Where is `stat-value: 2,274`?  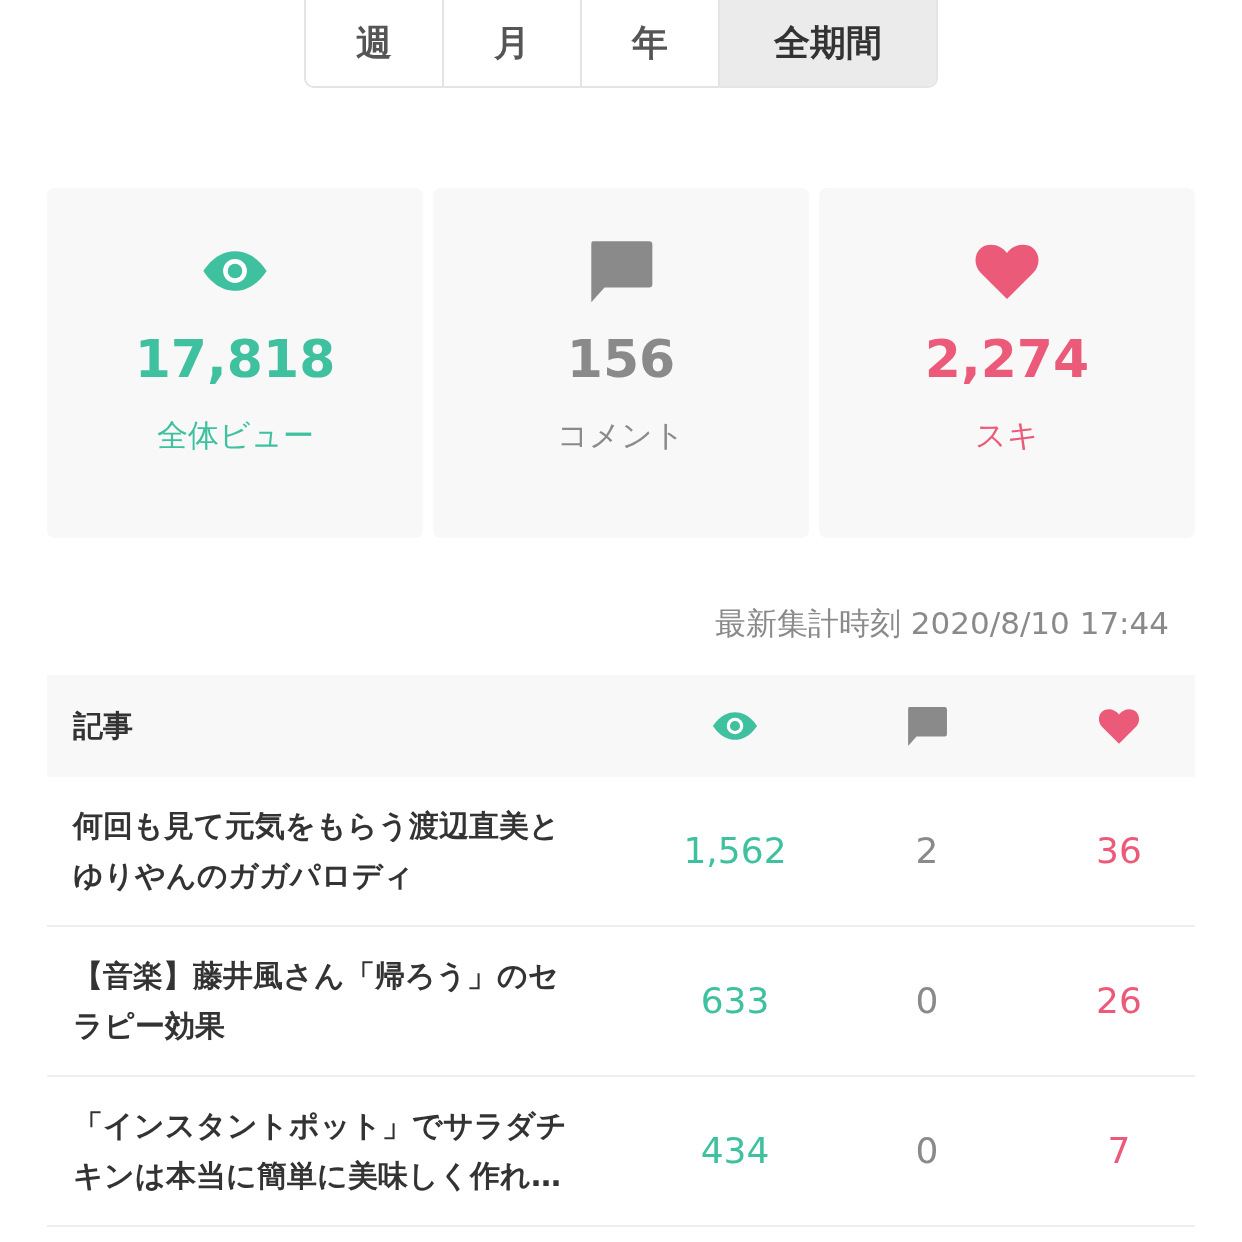
stat-value: 2,274 is located at coordinates (1007, 359).